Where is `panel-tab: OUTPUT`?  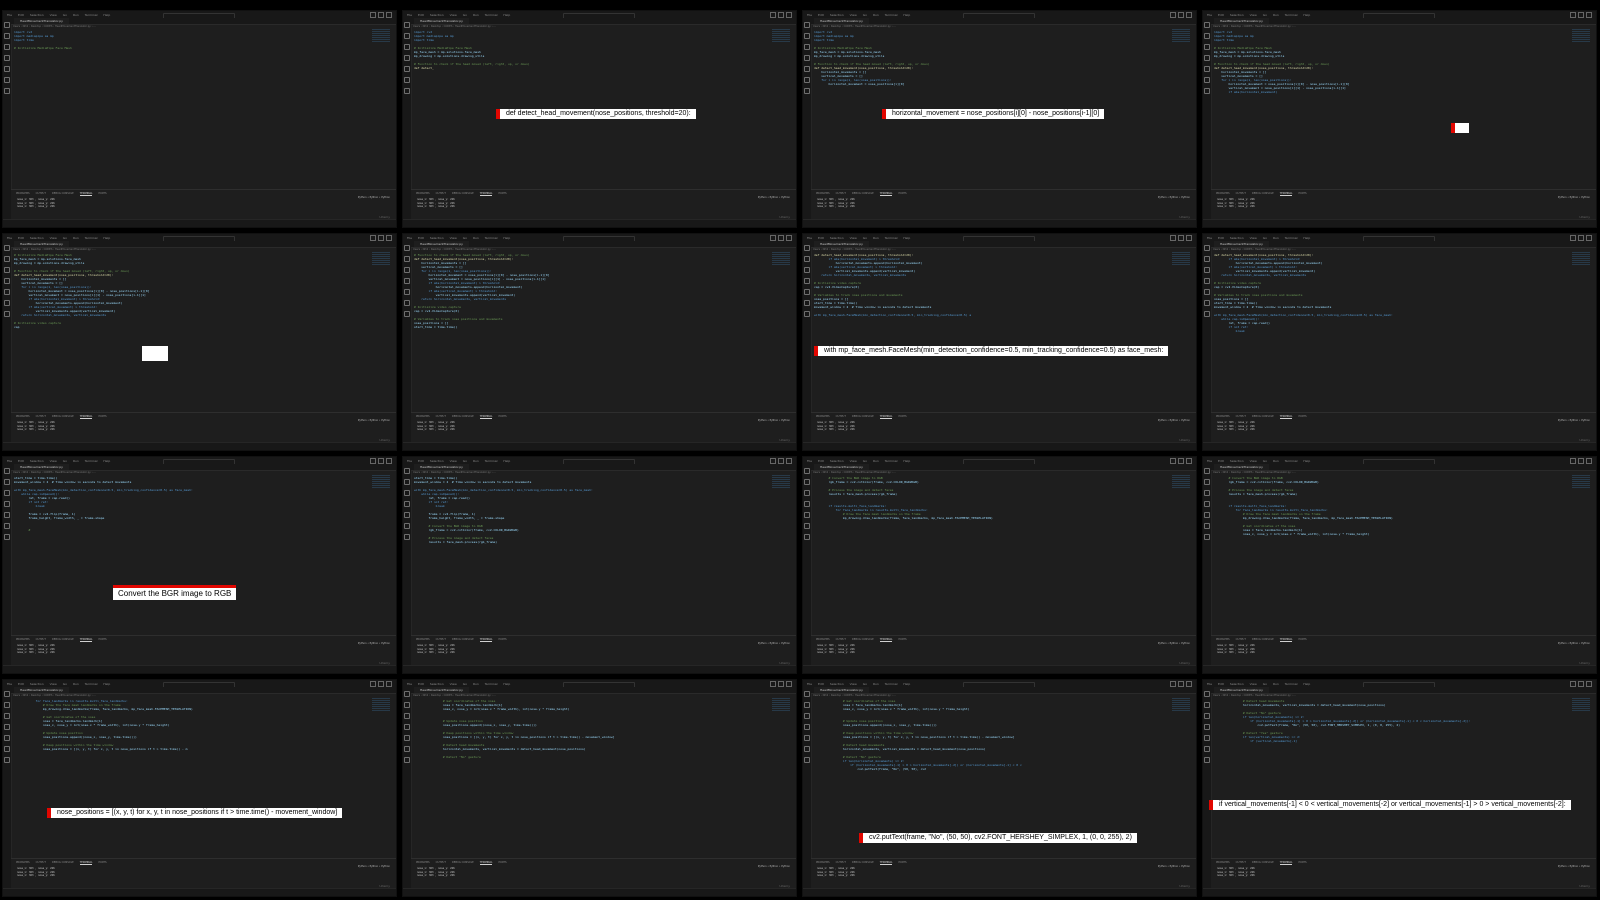
panel-tab: OUTPUT is located at coordinates (841, 417).